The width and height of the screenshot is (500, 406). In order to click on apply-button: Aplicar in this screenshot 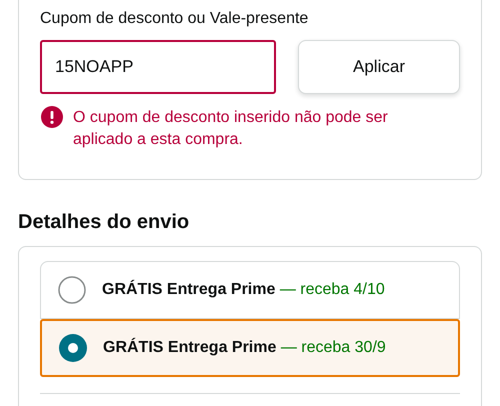, I will do `click(379, 67)`.